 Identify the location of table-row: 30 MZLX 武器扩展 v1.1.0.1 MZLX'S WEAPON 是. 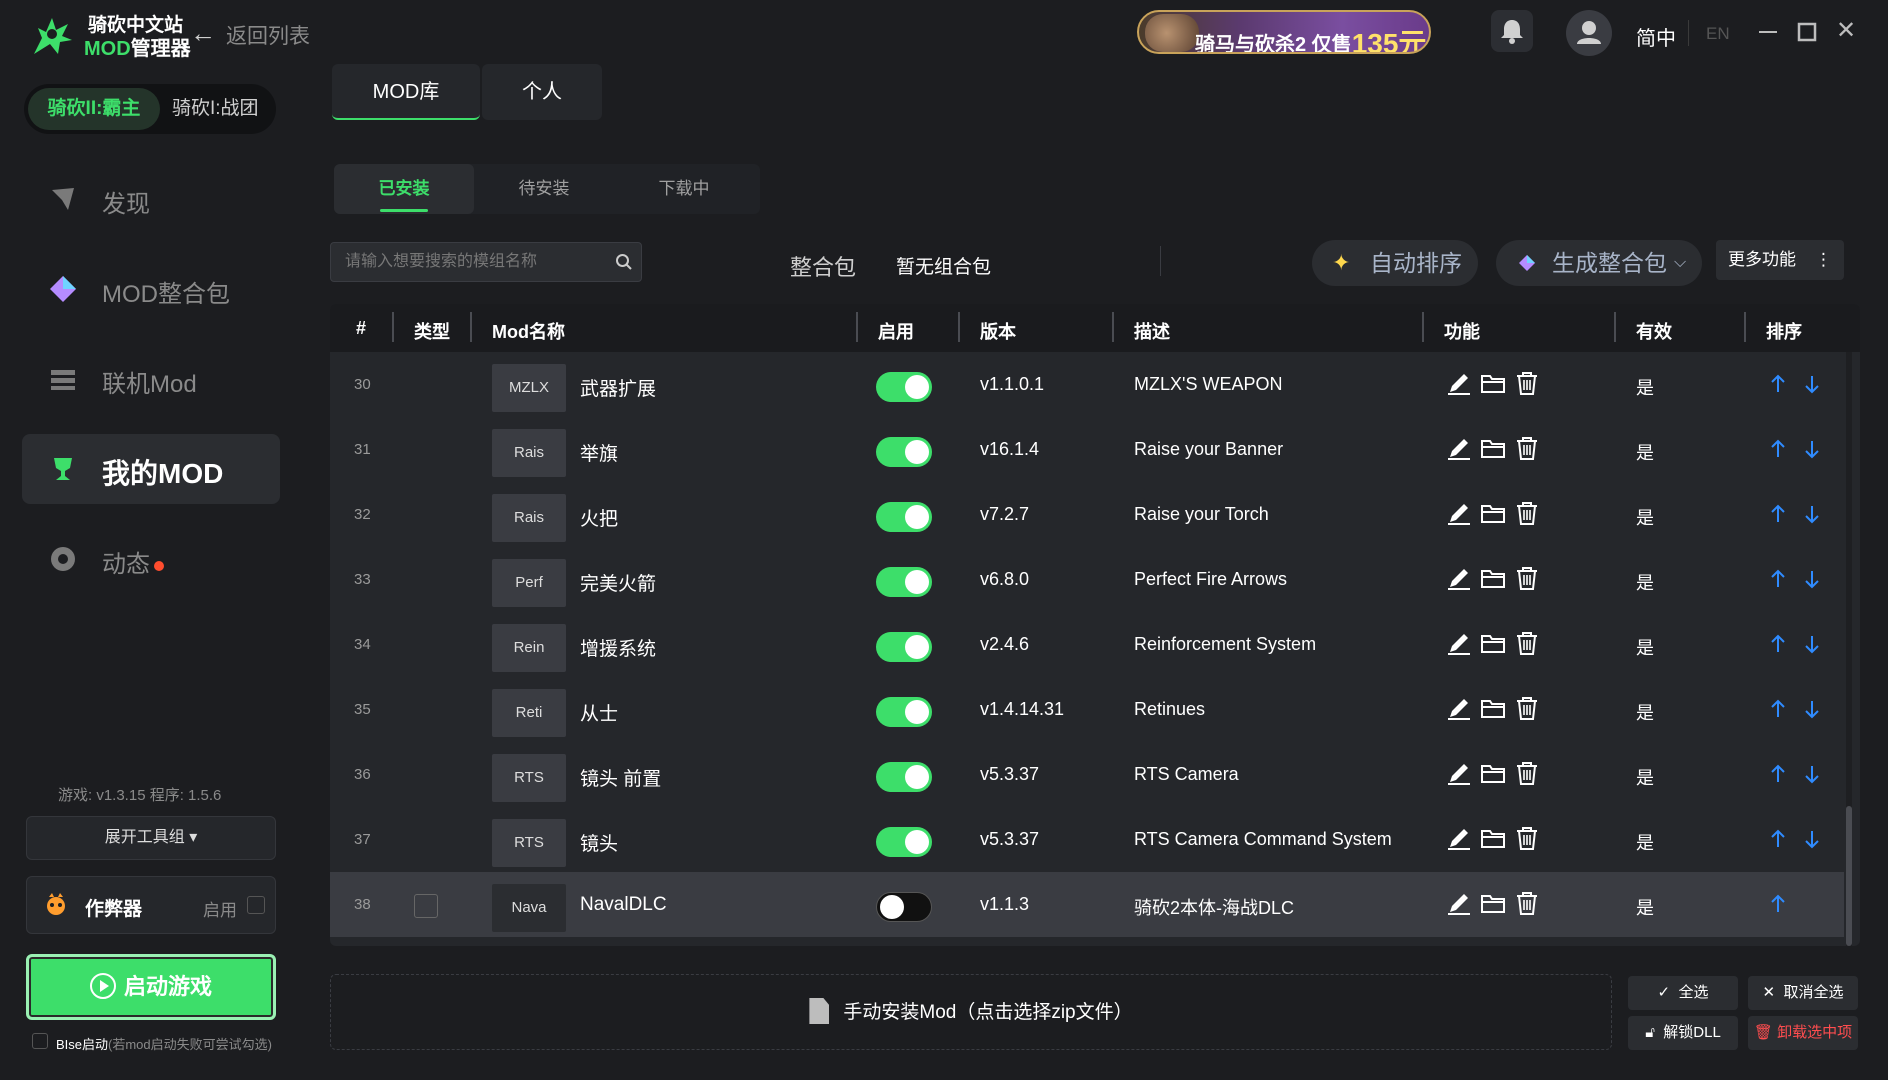
(1087, 384).